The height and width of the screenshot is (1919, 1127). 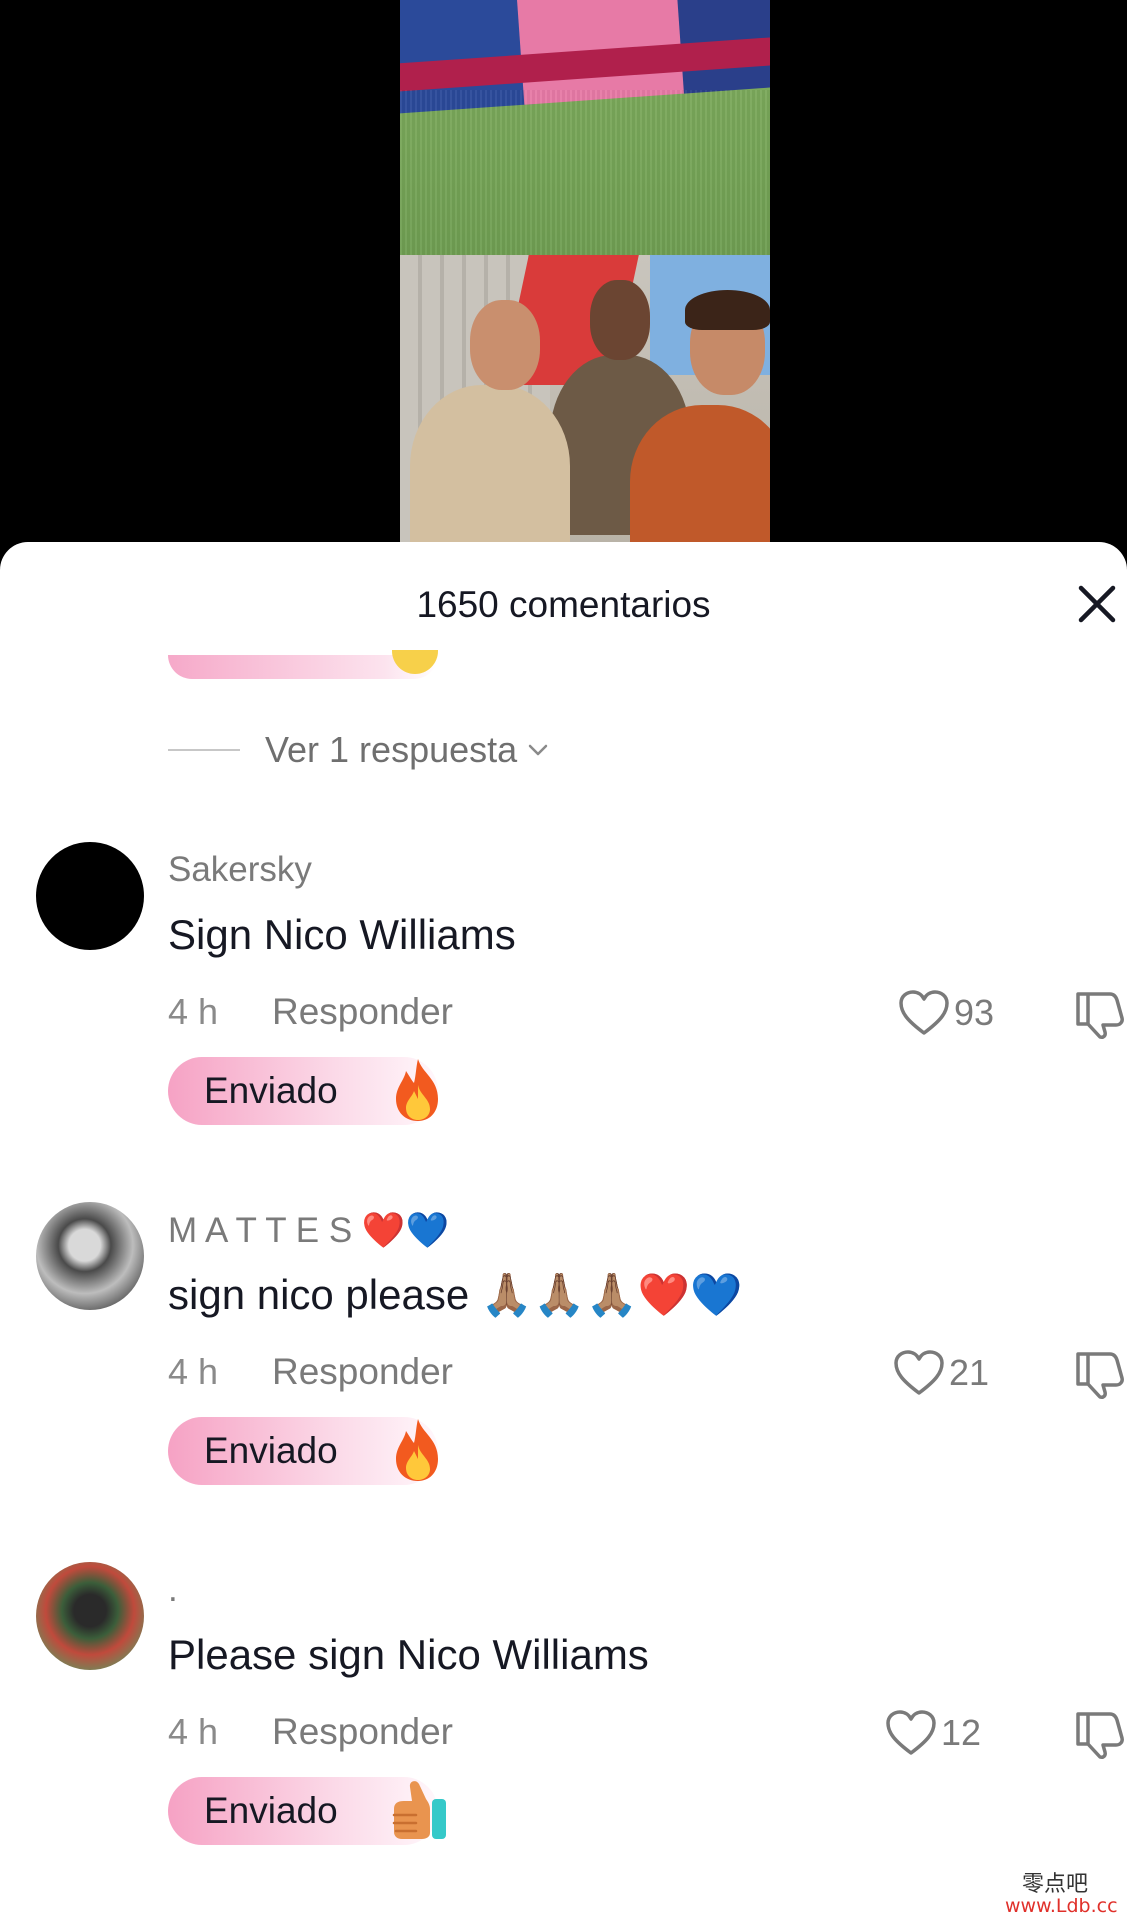 What do you see at coordinates (408, 1654) in the screenshot?
I see `comment-text: Please sign Nico Williams` at bounding box center [408, 1654].